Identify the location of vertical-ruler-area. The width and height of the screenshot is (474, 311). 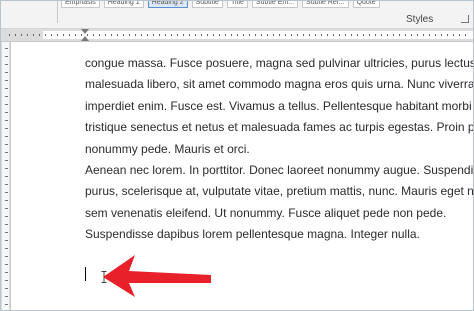
(5, 176).